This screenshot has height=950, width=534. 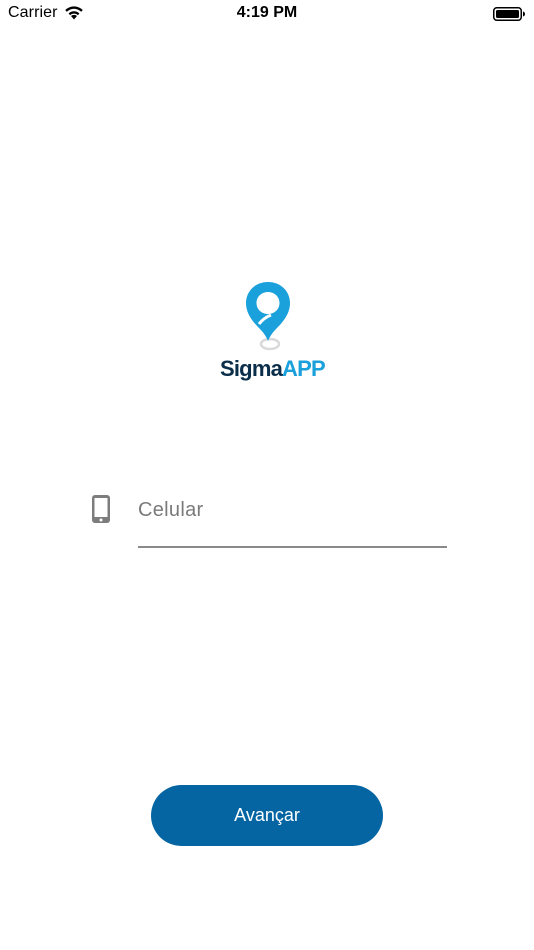 I want to click on battery-icon, so click(x=509, y=14).